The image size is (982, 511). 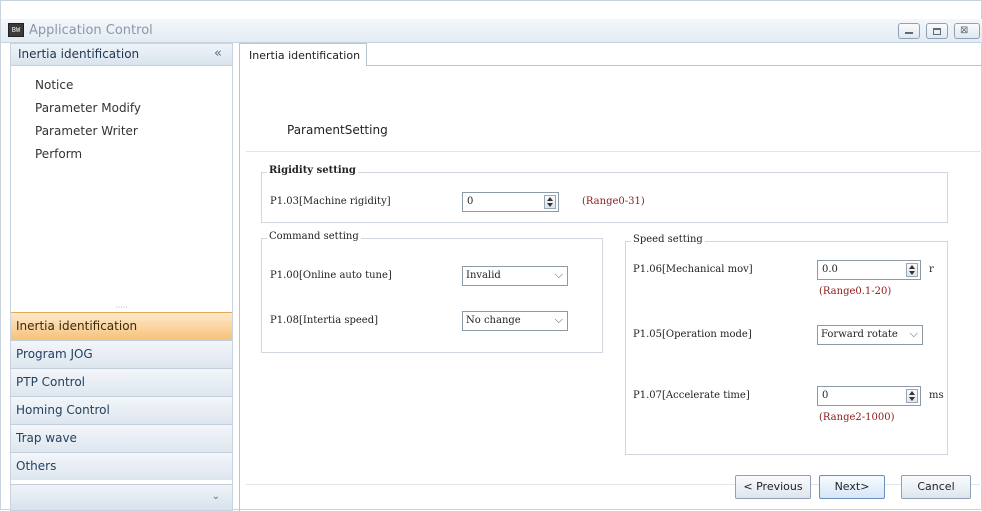 I want to click on sidebar-item-label: Inertia identification, so click(x=77, y=326).